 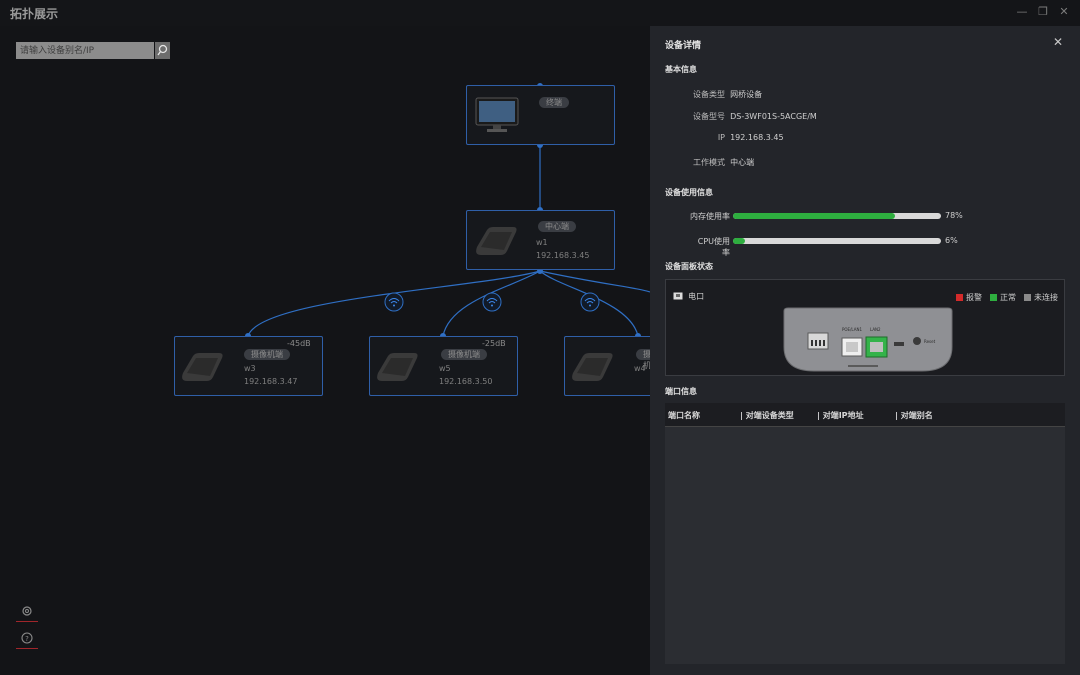 What do you see at coordinates (728, 94) in the screenshot?
I see `device-type-row: 设备类型 网桥设备` at bounding box center [728, 94].